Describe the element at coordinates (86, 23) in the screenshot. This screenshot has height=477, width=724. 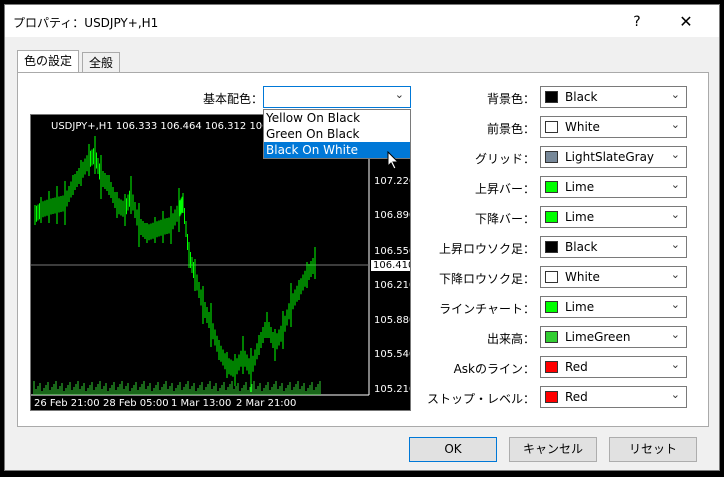
I see `dialog-title: プロパティ：USDJPY+,H1` at that location.